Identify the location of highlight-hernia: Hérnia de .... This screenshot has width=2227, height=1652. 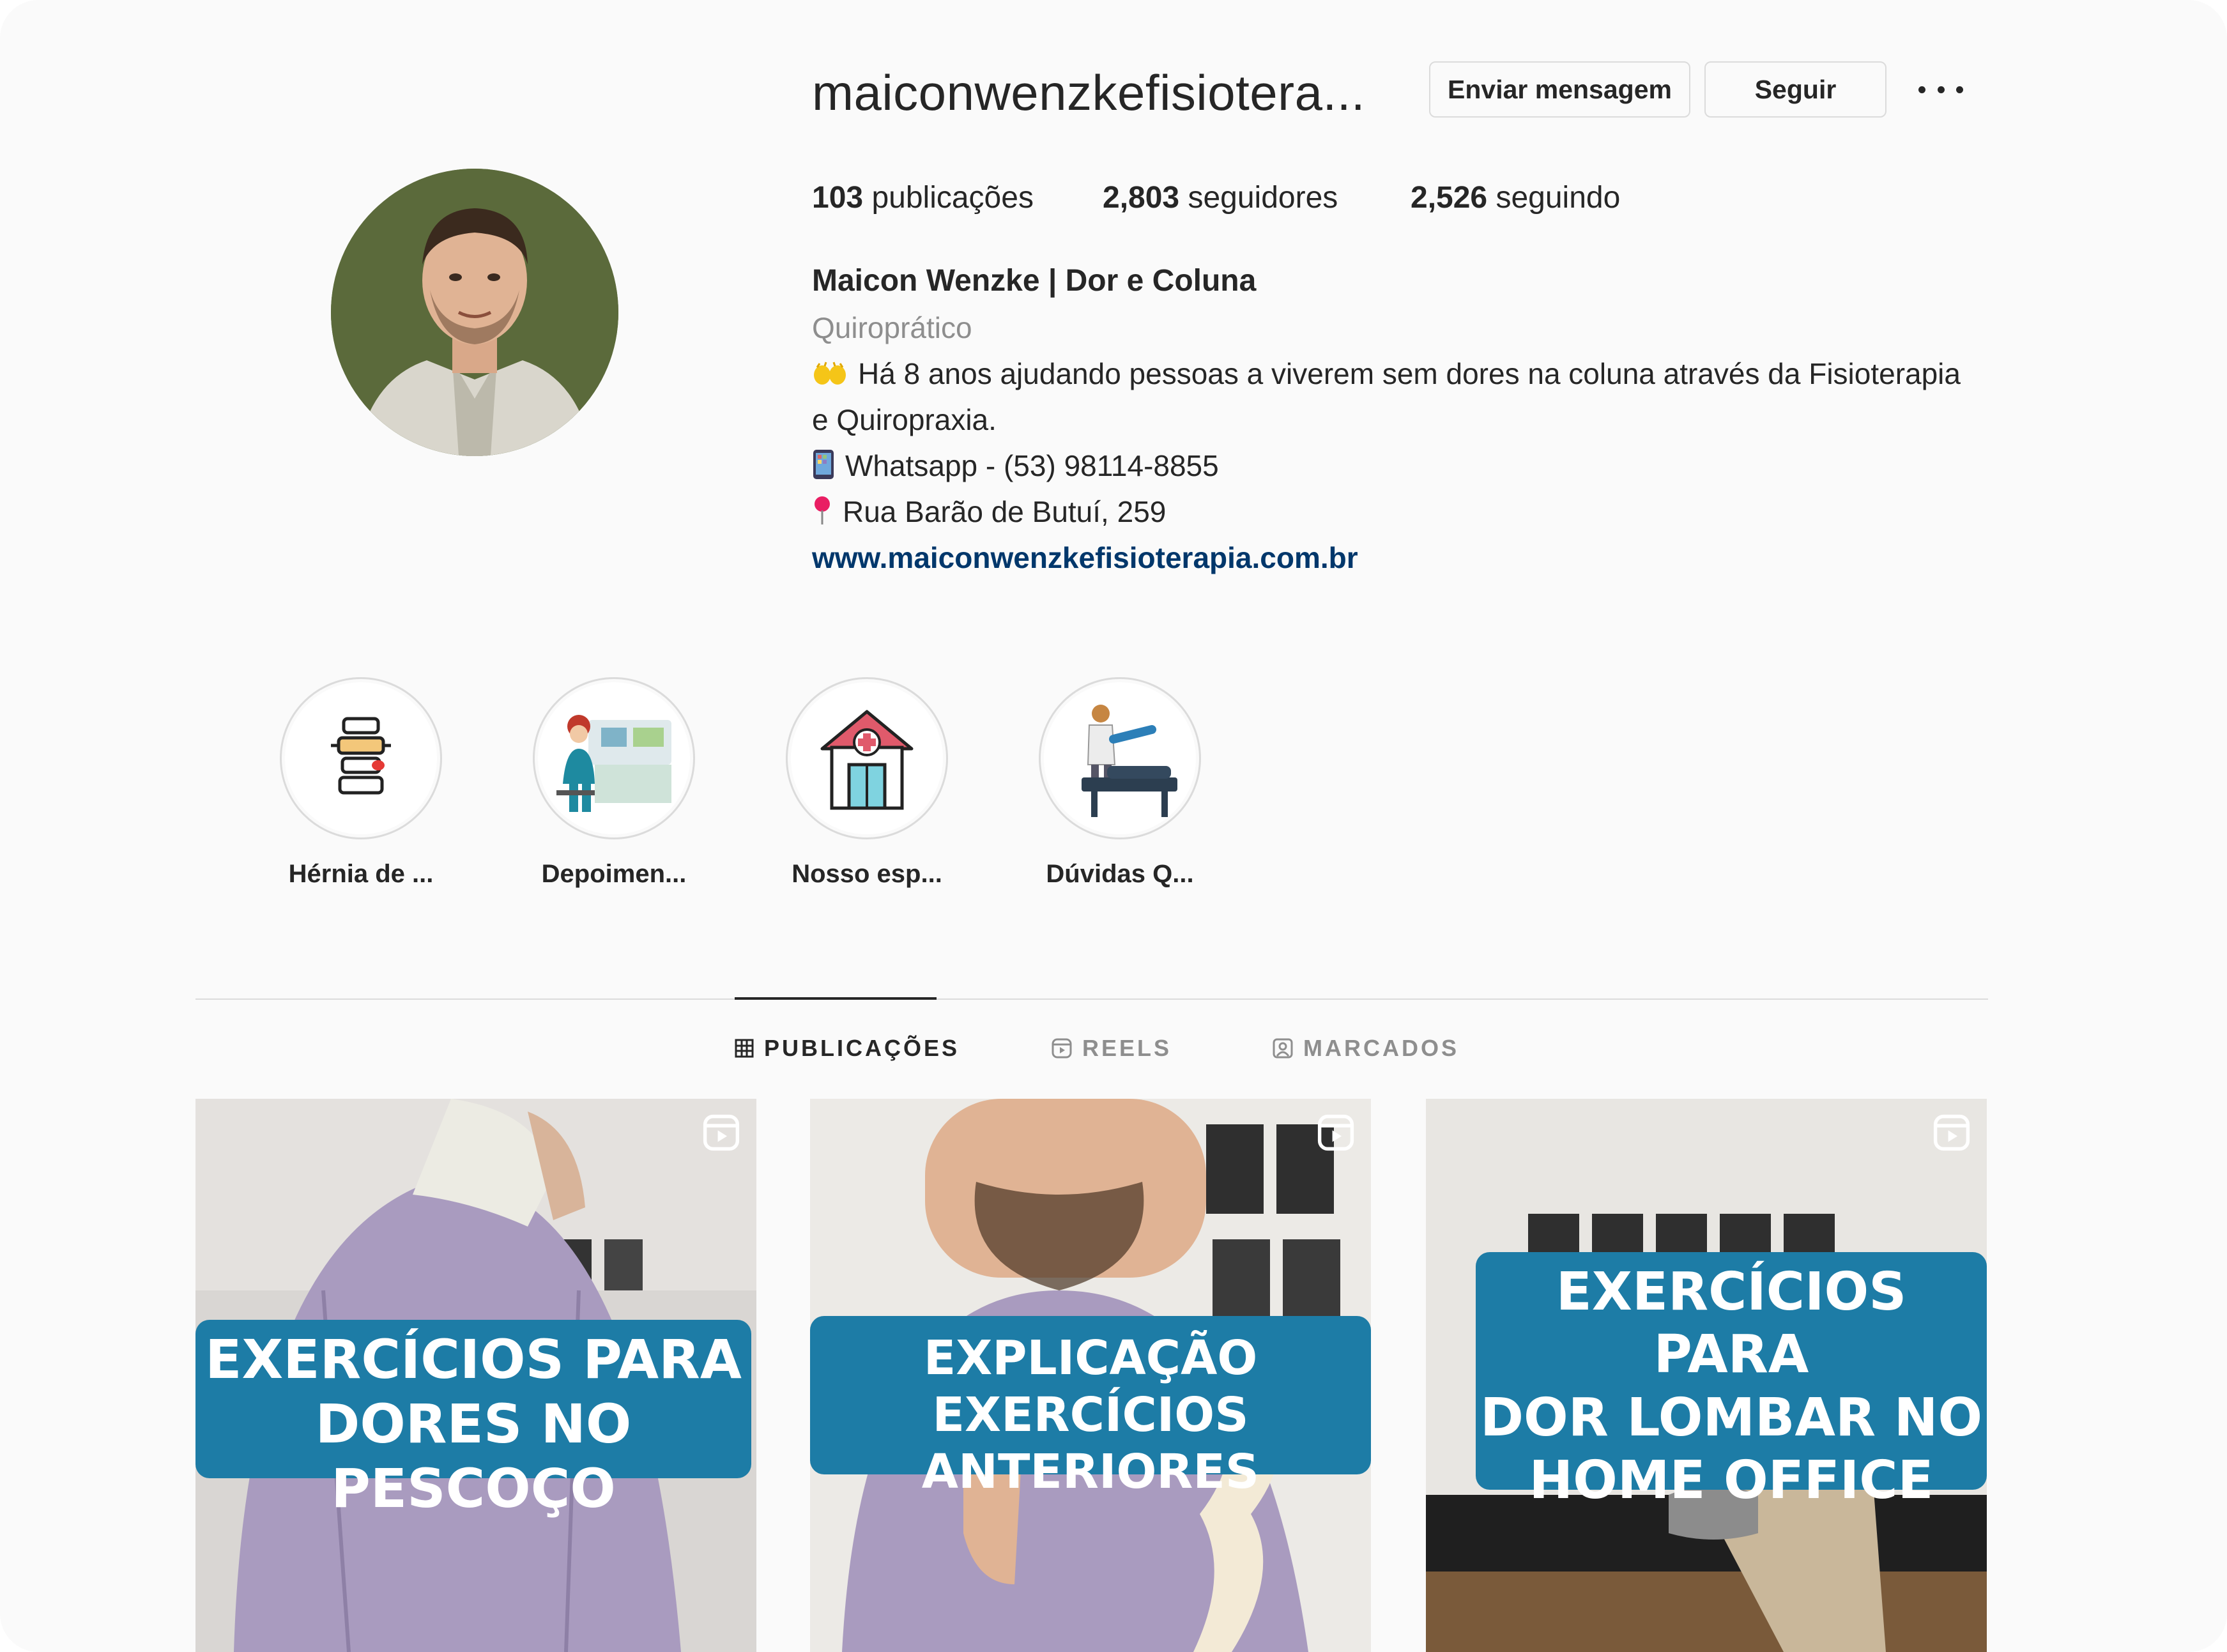
(361, 783).